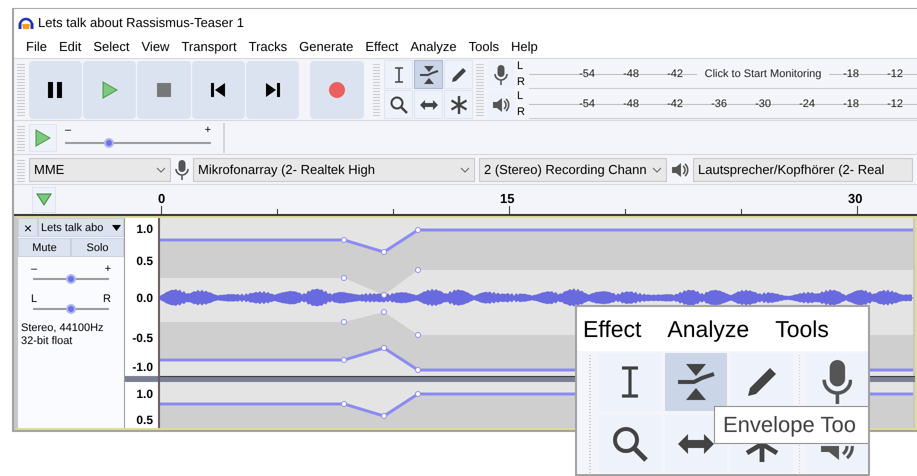 The width and height of the screenshot is (917, 476). Describe the element at coordinates (334, 170) in the screenshot. I see `input-device-dropdown: Mikrofonarray (2- Realtek High` at that location.